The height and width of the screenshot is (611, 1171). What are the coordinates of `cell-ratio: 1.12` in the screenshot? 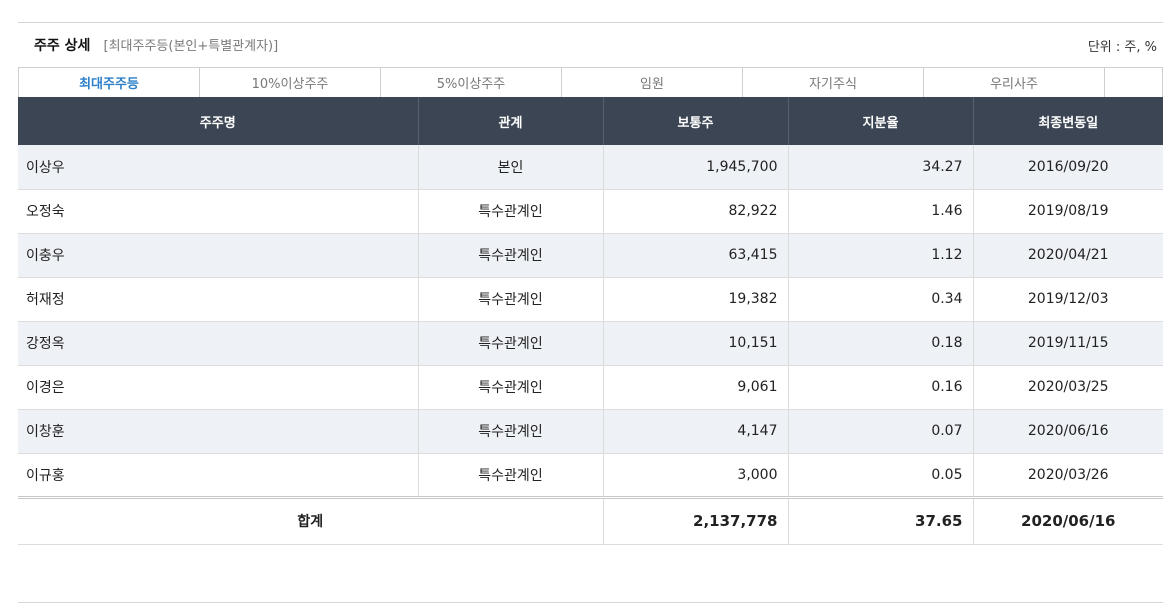 It's located at (881, 255).